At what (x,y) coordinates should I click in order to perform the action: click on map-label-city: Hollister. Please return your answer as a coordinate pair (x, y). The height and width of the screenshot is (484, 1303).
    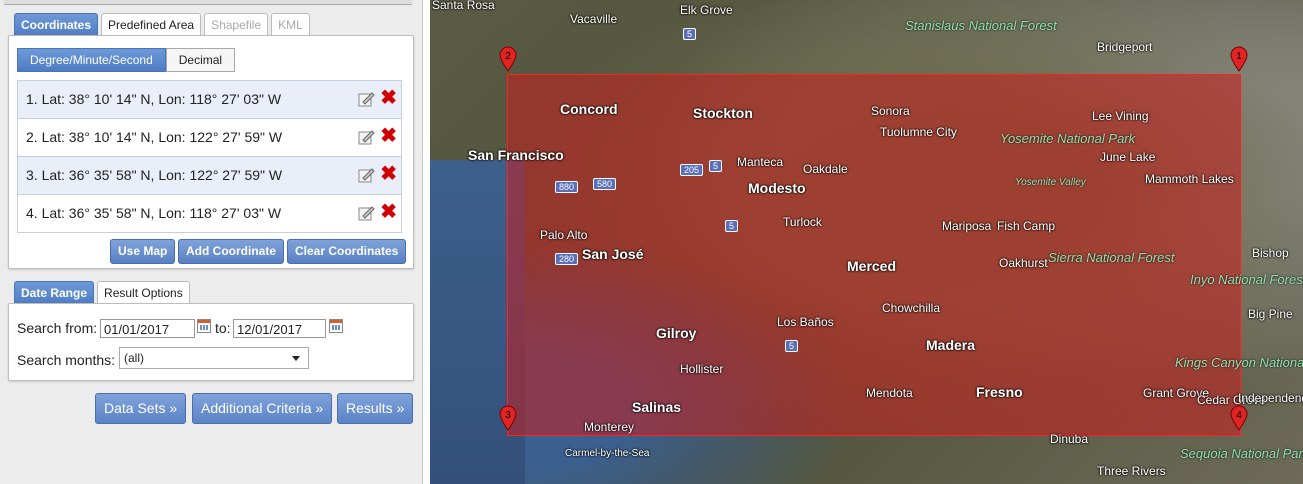
    Looking at the image, I should click on (702, 369).